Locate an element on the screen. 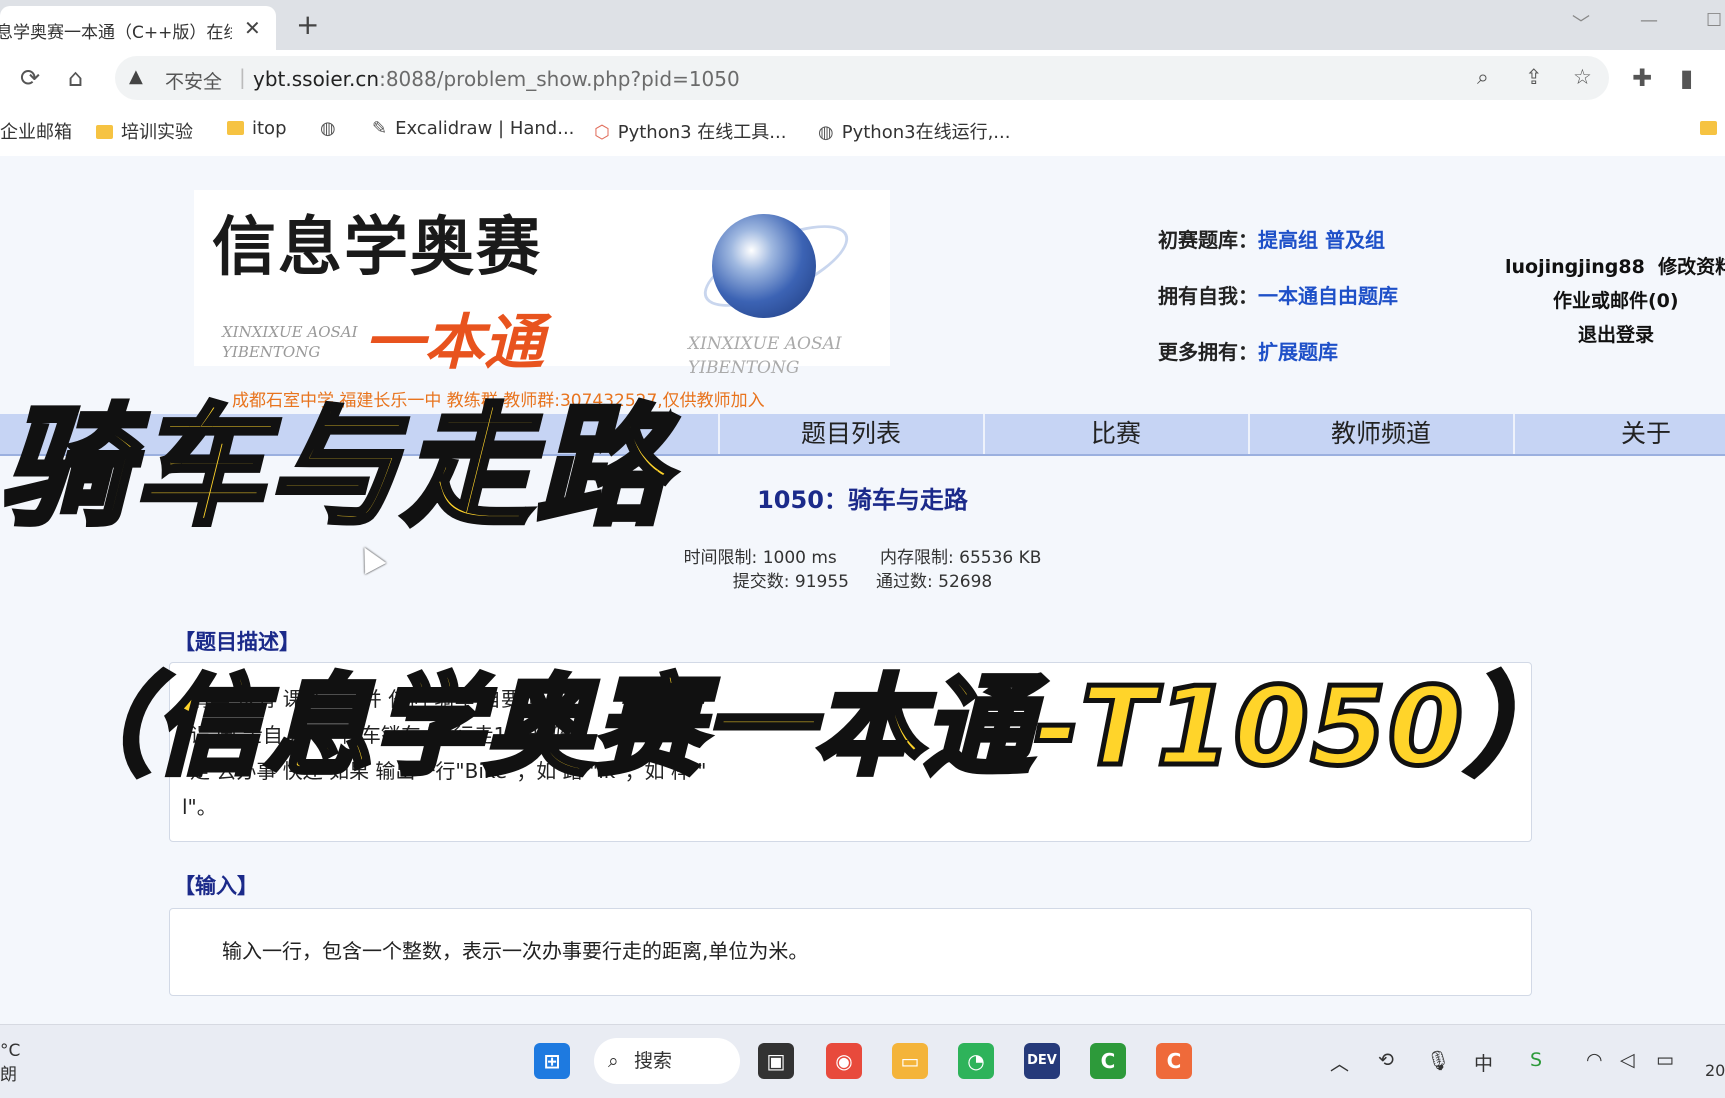  extensions-icon: ✚ is located at coordinates (1642, 78).